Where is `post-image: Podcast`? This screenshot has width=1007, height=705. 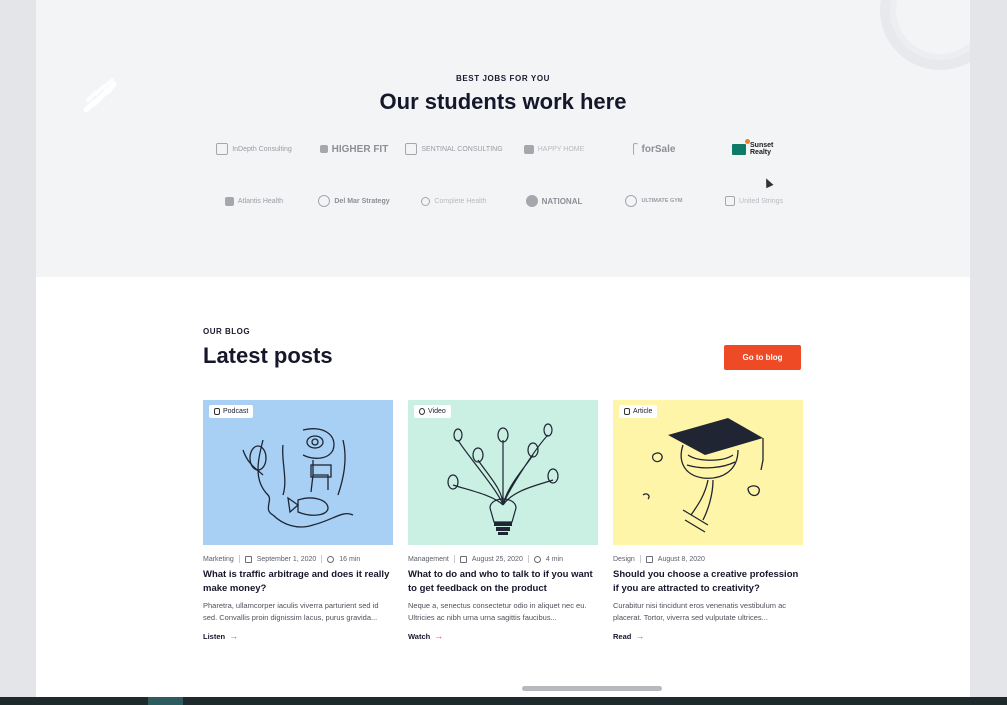
post-image: Podcast is located at coordinates (298, 472).